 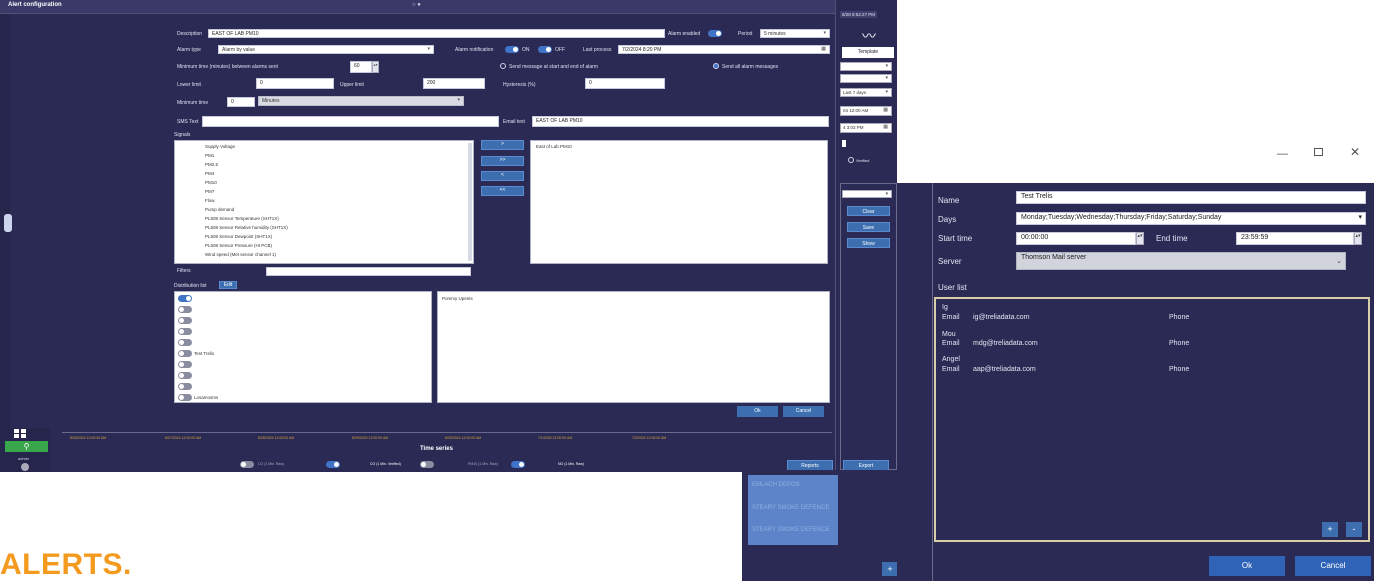 What do you see at coordinates (795, 33) in the screenshot?
I see `period-select: 5 minutes ▾` at bounding box center [795, 33].